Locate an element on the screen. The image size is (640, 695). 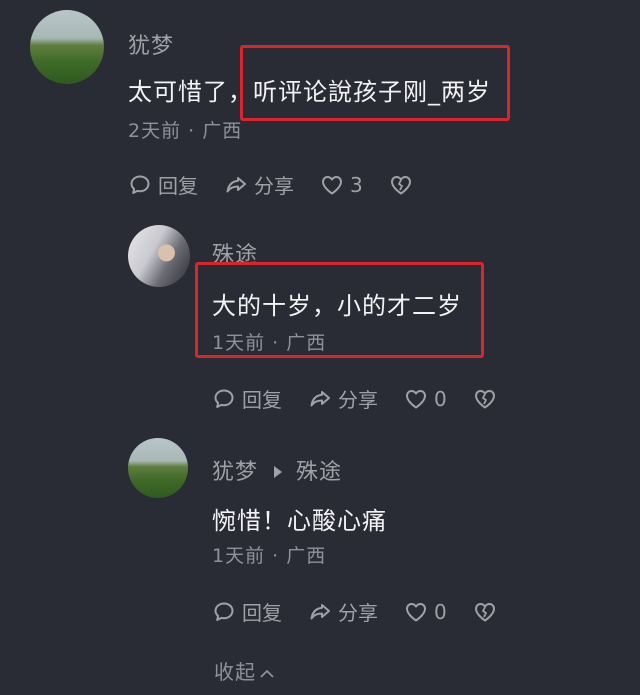
collapse-label: 收起 is located at coordinates (235, 672).